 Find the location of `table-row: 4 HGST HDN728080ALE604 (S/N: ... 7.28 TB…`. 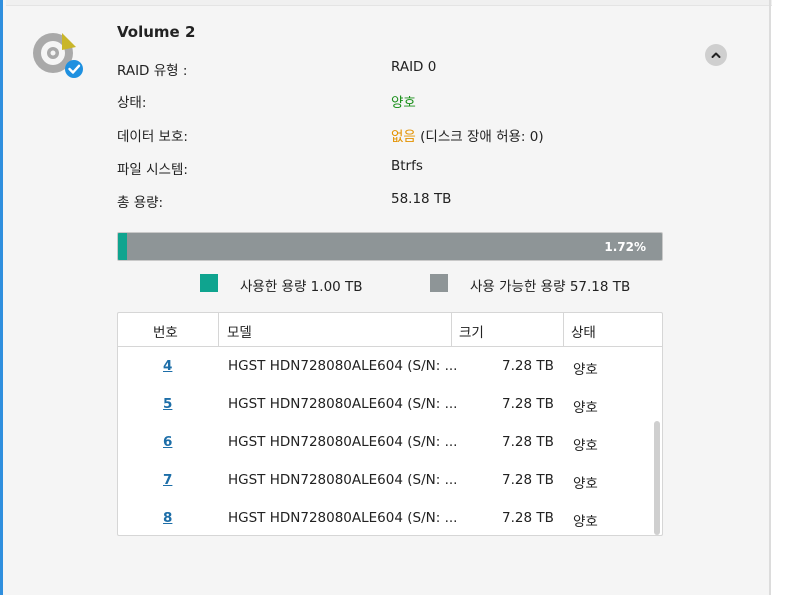

table-row: 4 HGST HDN728080ALE604 (S/N: ... 7.28 TB… is located at coordinates (383, 367).